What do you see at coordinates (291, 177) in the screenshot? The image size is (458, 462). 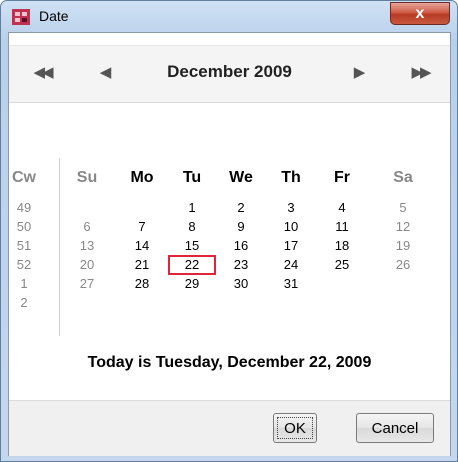 I see `column-header-th: Th` at bounding box center [291, 177].